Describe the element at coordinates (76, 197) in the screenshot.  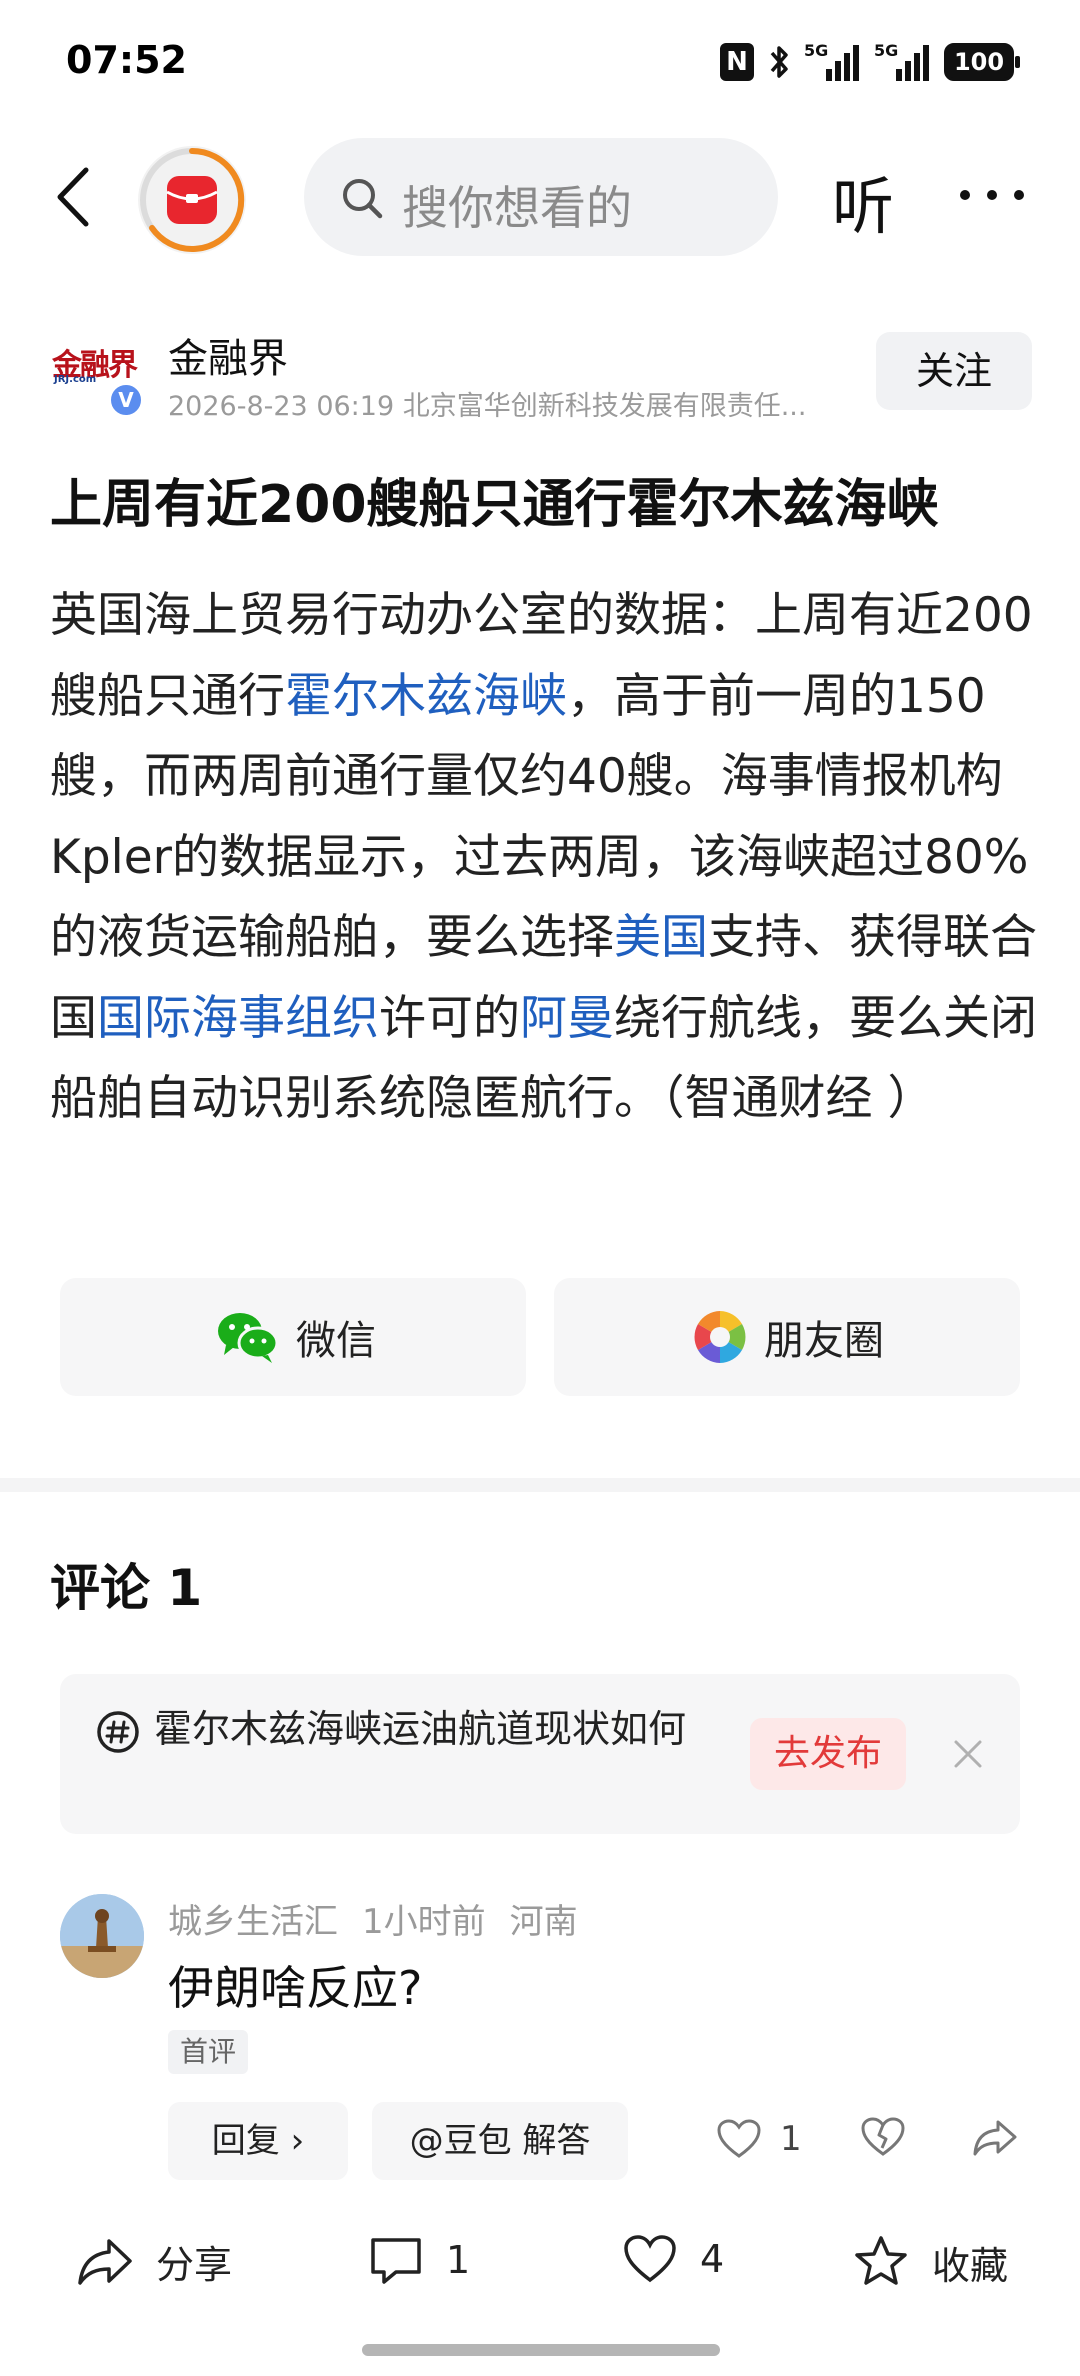
I see `back-arrow-icon` at that location.